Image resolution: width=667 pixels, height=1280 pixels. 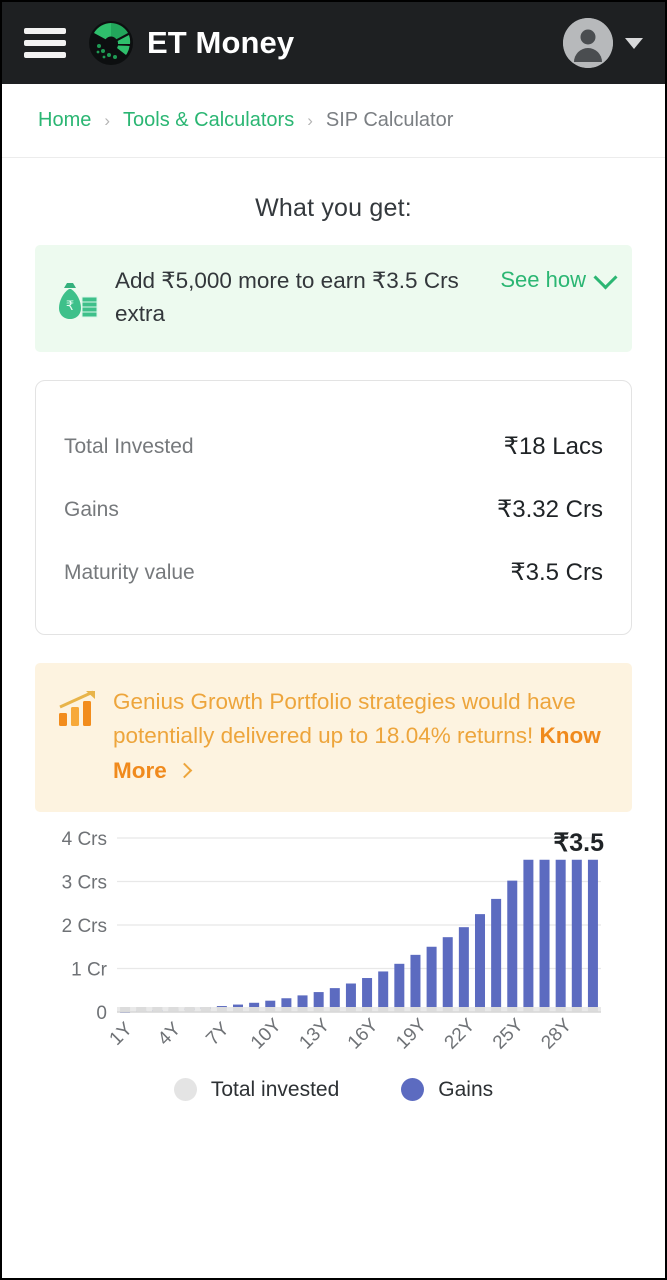 What do you see at coordinates (266, 1033) in the screenshot?
I see `svg-text: 10Y` at bounding box center [266, 1033].